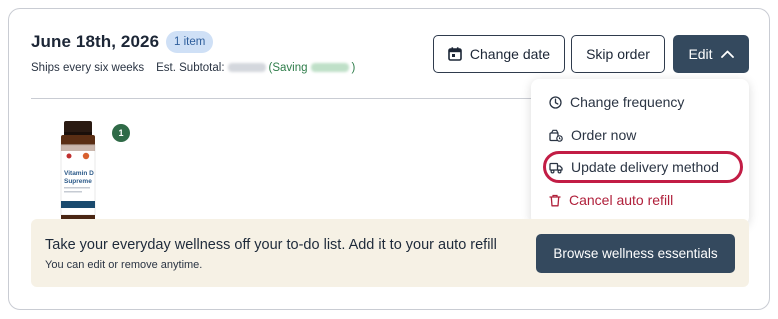 Image resolution: width=778 pixels, height=319 pixels. What do you see at coordinates (727, 54) in the screenshot?
I see `chevron-up-icon` at bounding box center [727, 54].